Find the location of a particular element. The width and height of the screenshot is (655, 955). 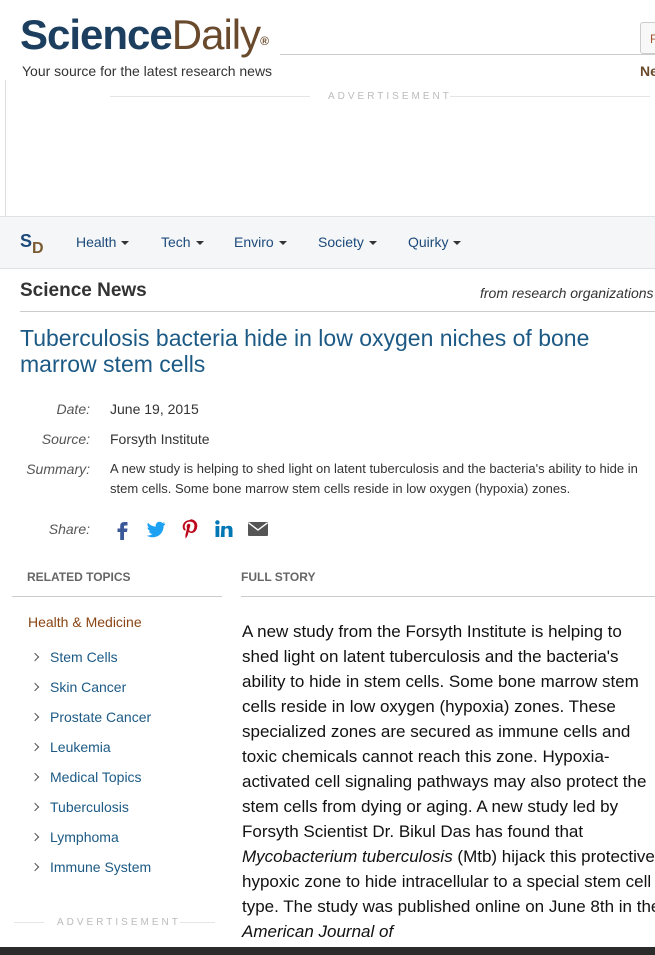

logo-science: Science is located at coordinates (96, 34).